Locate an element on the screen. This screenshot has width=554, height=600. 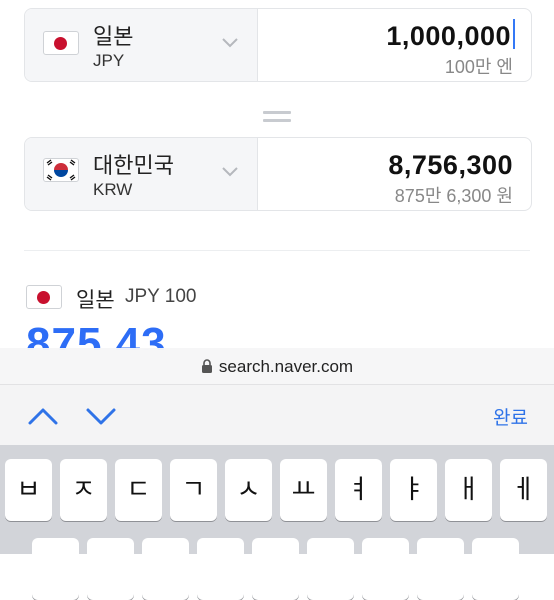
key-yeo: ㅕ is located at coordinates (358, 490).